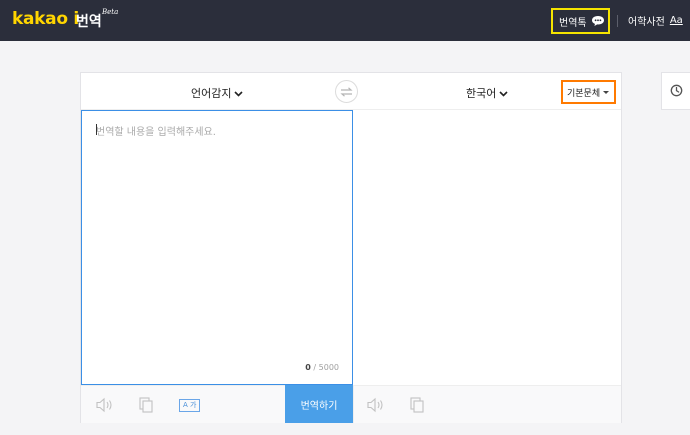 This screenshot has width=690, height=435. I want to click on dictionary-aa-icon: Aa, so click(676, 20).